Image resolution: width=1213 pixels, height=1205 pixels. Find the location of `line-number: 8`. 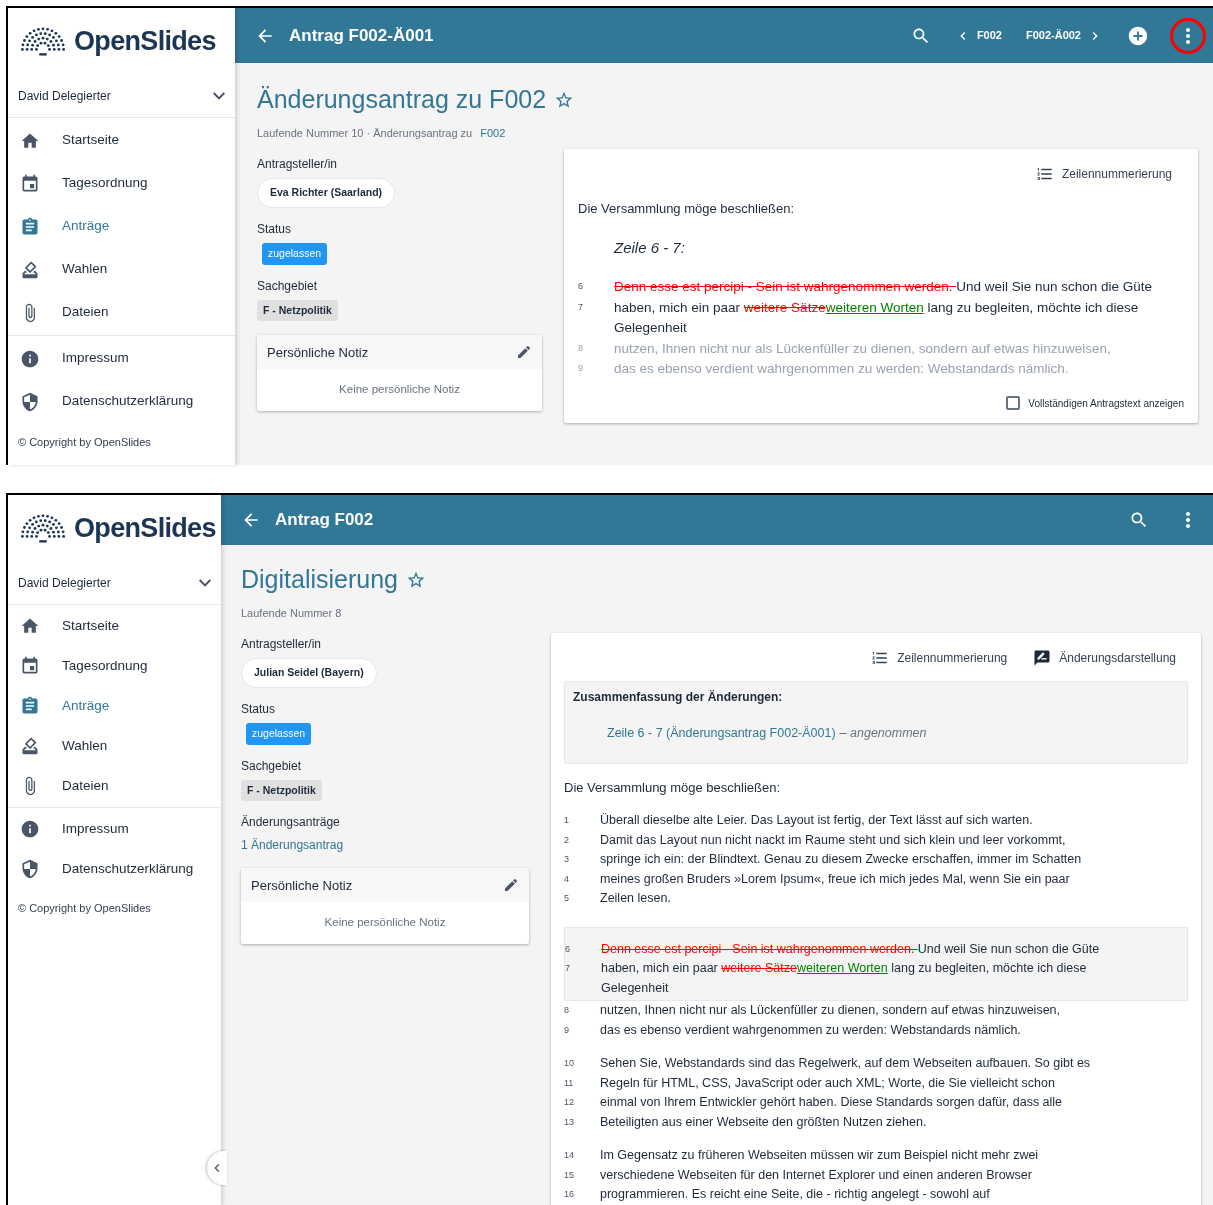

line-number: 8 is located at coordinates (567, 1011).